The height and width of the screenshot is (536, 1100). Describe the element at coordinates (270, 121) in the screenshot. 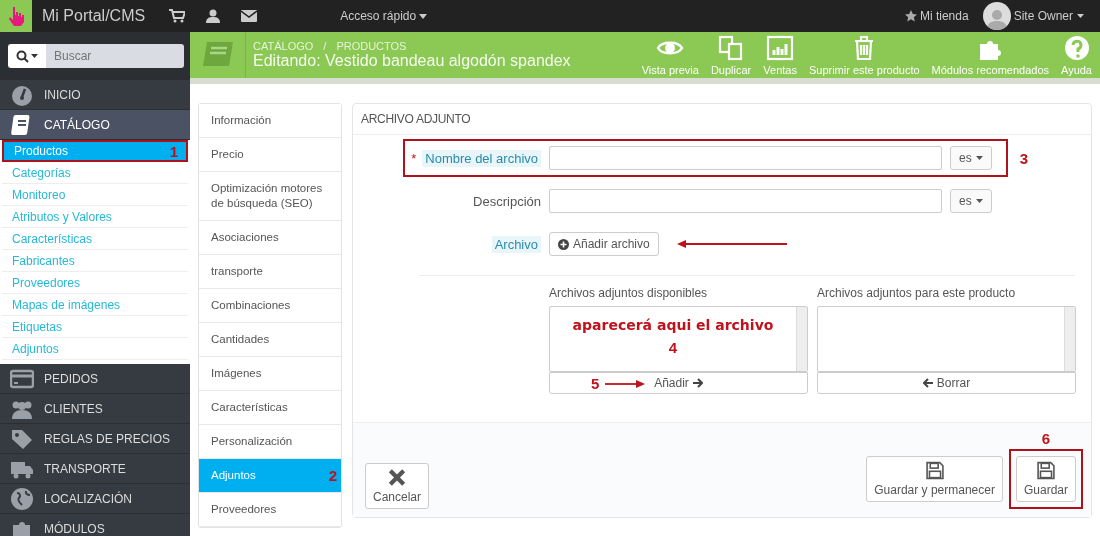

I see `tab: Información` at that location.